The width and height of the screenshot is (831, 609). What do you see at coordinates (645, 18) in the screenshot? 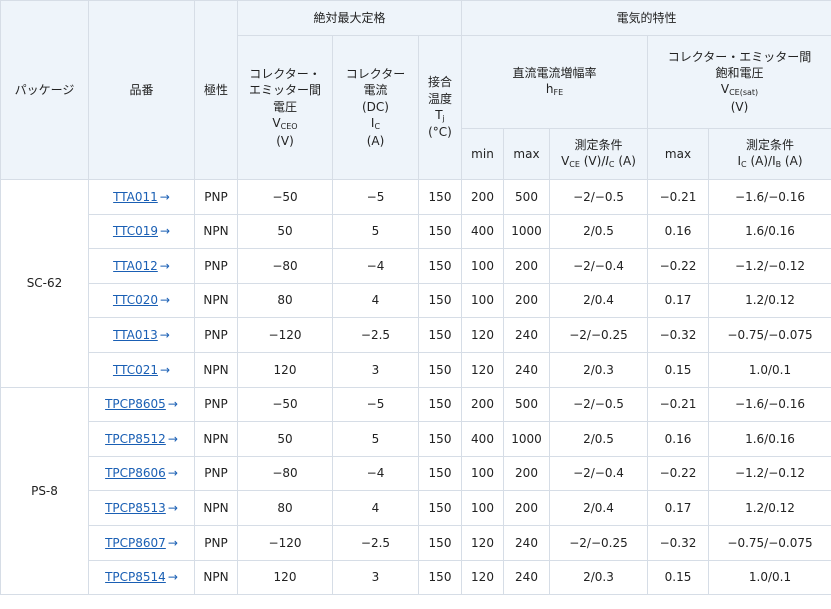
I see `header-electrical-characteristics: 電気的特性` at bounding box center [645, 18].